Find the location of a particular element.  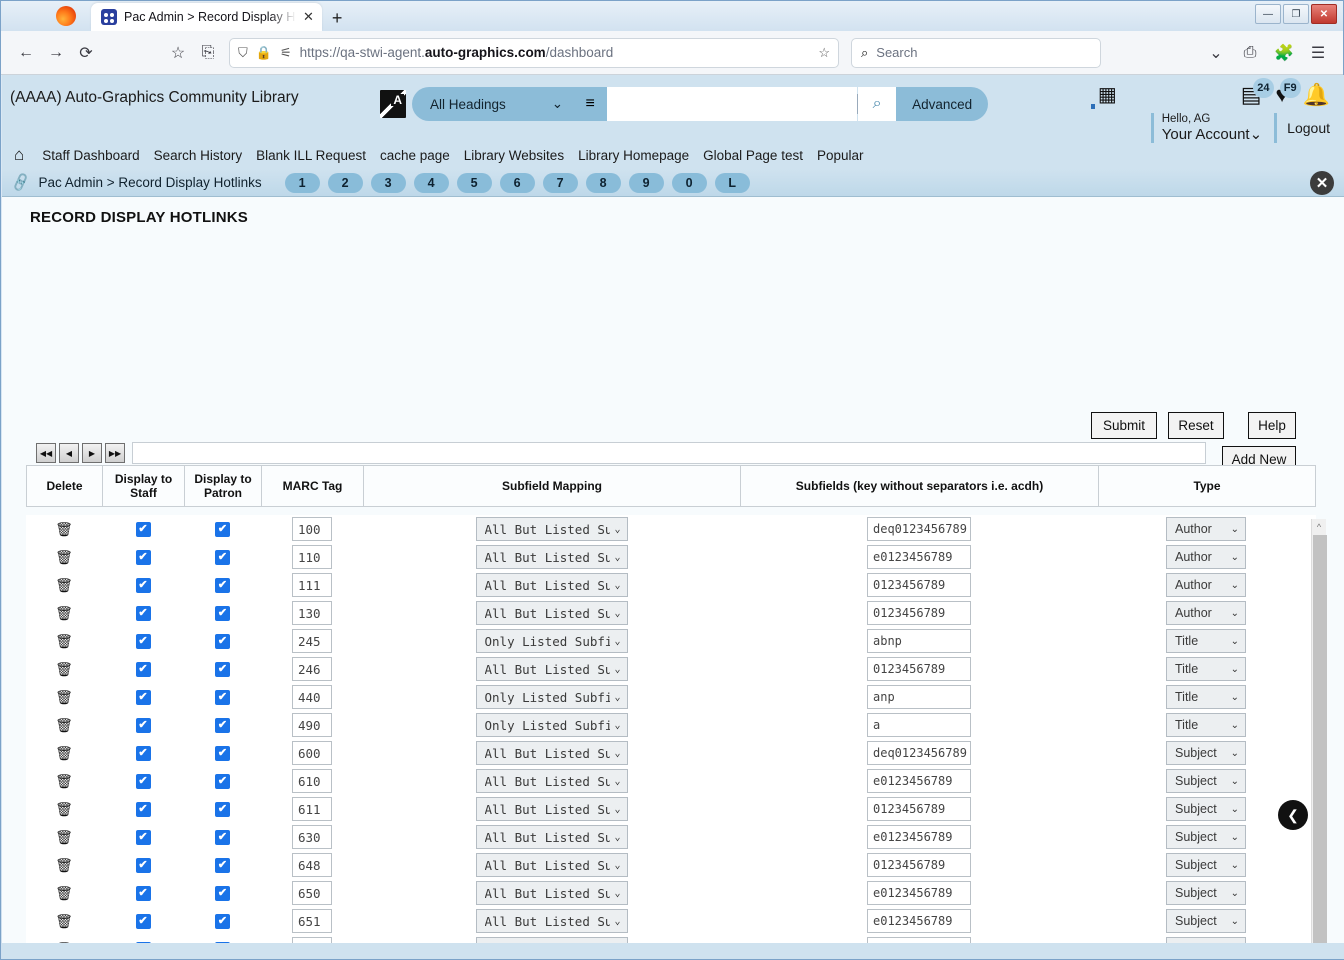

marc-tag-input: 110 is located at coordinates (312, 557).